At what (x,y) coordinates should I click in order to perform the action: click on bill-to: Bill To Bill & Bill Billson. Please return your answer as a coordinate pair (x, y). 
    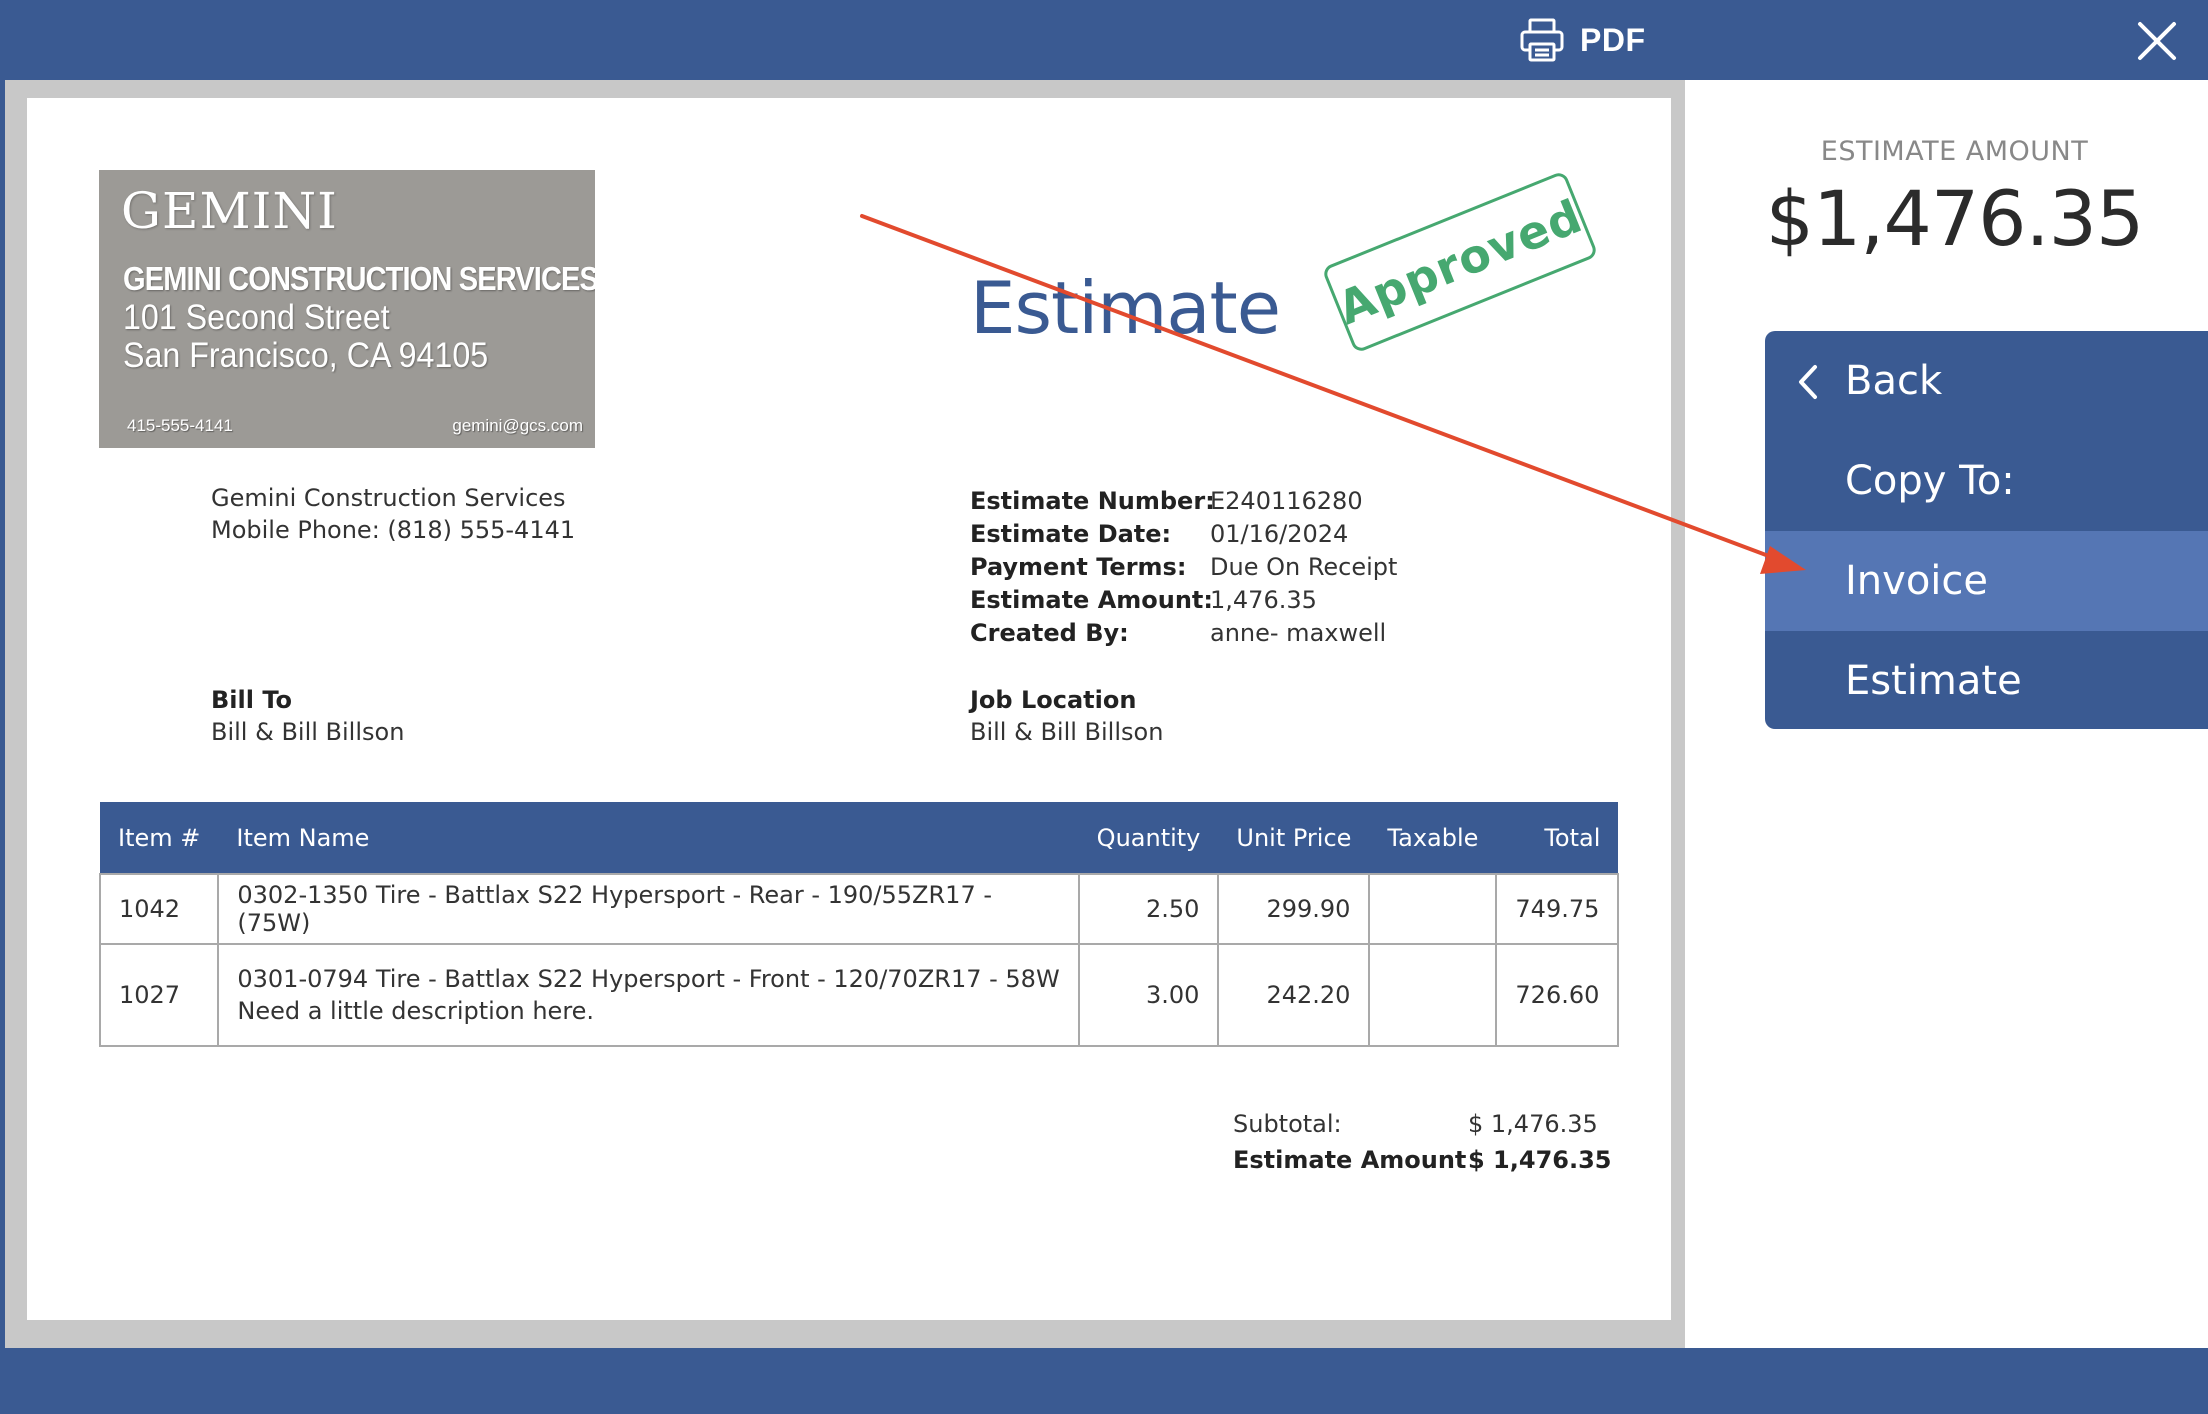
    Looking at the image, I should click on (307, 718).